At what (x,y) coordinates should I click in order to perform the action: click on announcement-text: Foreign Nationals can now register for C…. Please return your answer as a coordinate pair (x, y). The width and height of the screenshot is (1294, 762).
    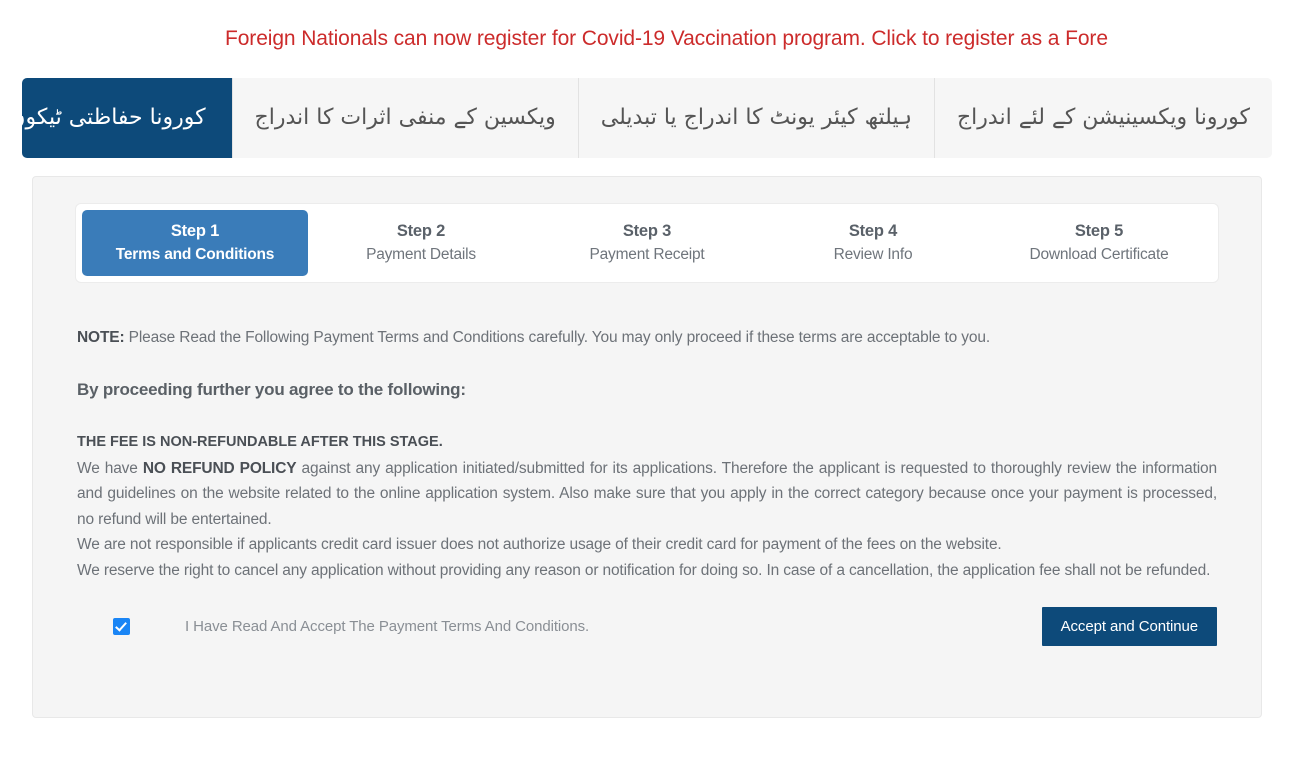
    Looking at the image, I should click on (554, 39).